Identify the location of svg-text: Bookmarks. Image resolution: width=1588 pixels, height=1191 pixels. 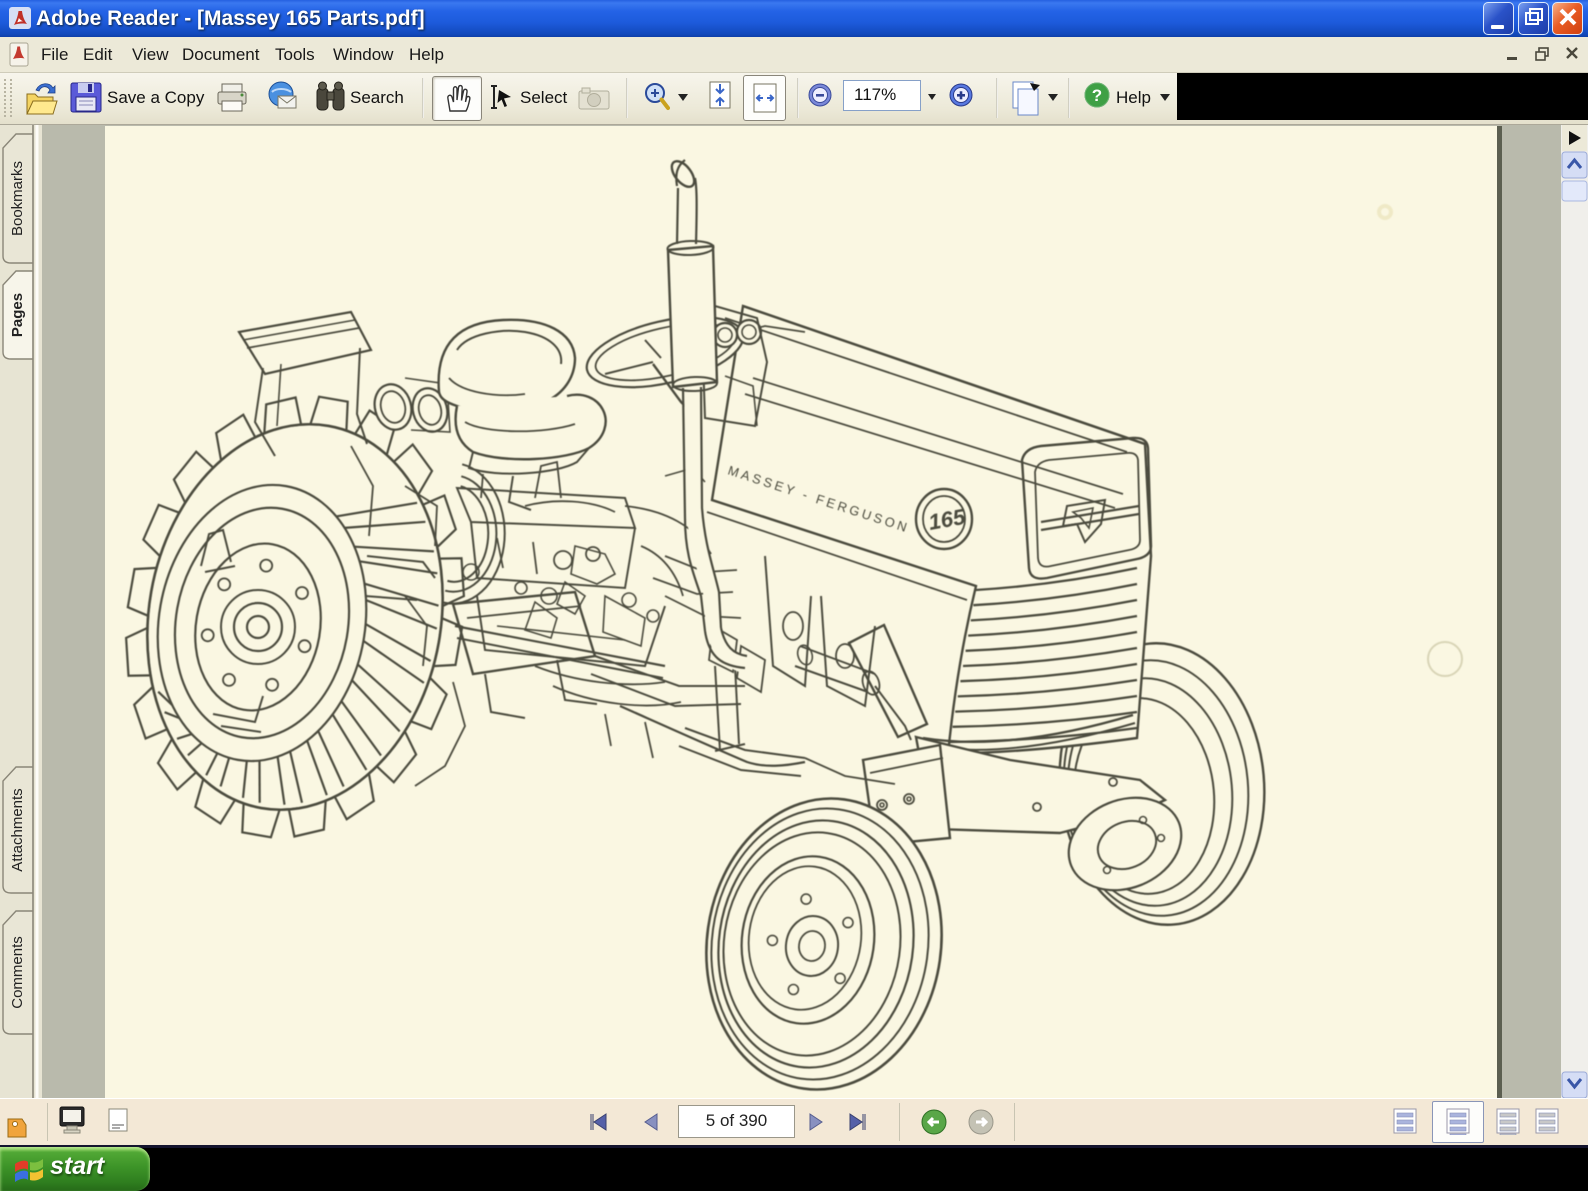
(17, 198).